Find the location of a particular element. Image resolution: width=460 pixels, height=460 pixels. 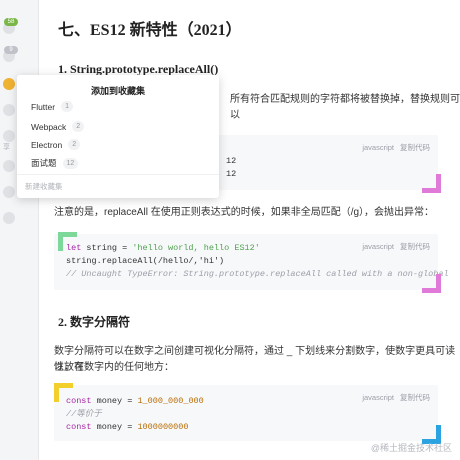

share-icon is located at coordinates (9, 166).